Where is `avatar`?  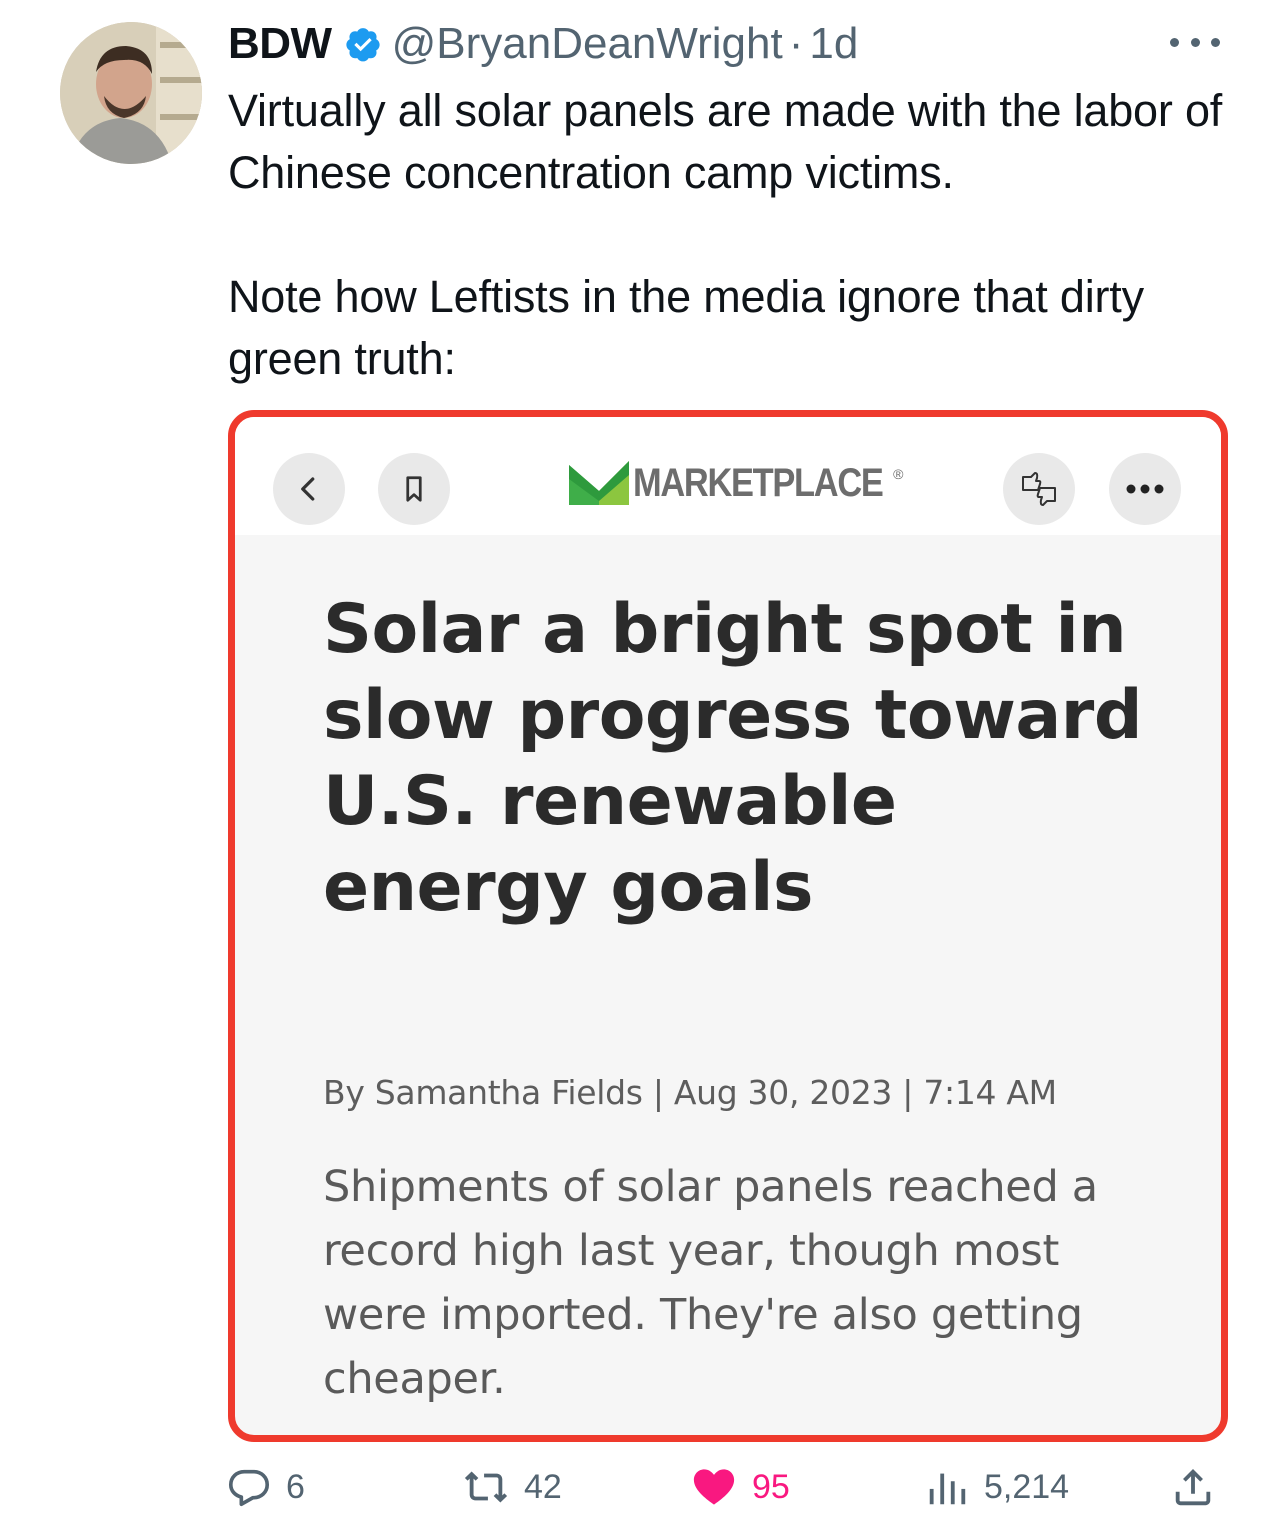
avatar is located at coordinates (131, 93).